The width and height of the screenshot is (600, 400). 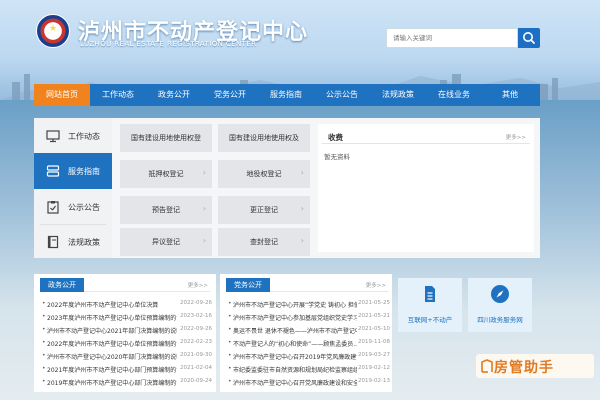 What do you see at coordinates (500, 305) in the screenshot?
I see `service-link-sichuan-gov: 四川政务服务网` at bounding box center [500, 305].